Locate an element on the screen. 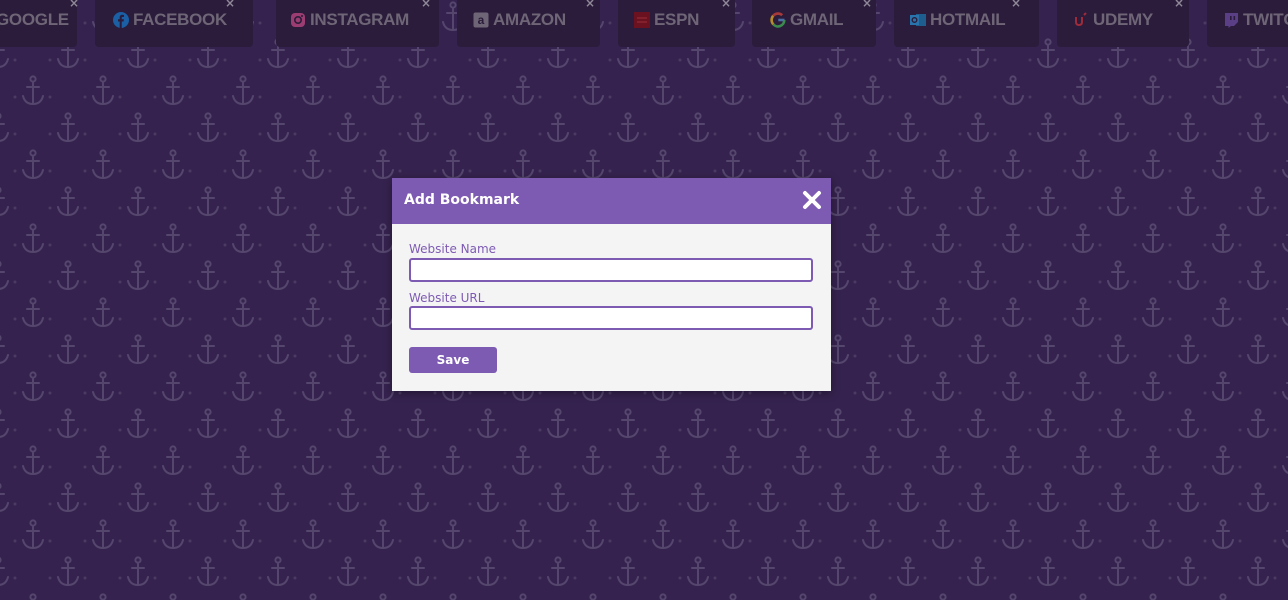 This screenshot has width=1288, height=600. bookmark-tile-udemy: UDEMY × is located at coordinates (1123, 23).